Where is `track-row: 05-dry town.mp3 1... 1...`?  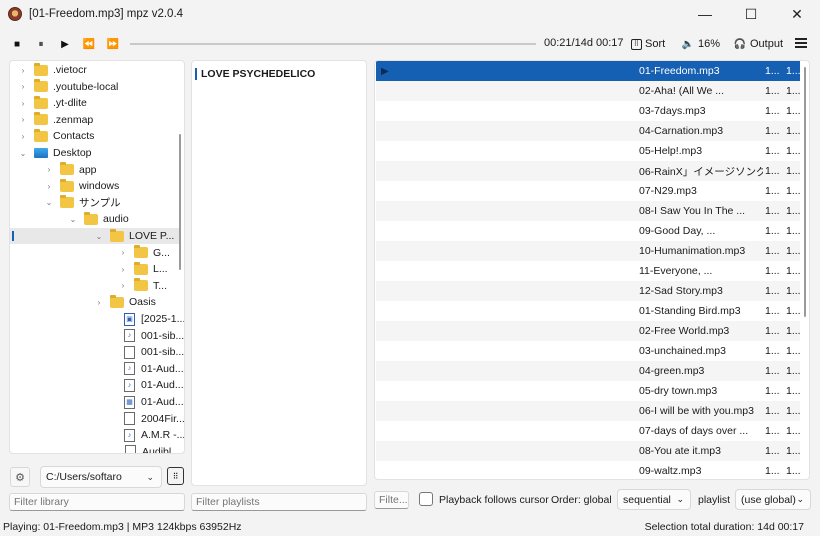
track-row: 05-dry town.mp3 1... 1... is located at coordinates (588, 391).